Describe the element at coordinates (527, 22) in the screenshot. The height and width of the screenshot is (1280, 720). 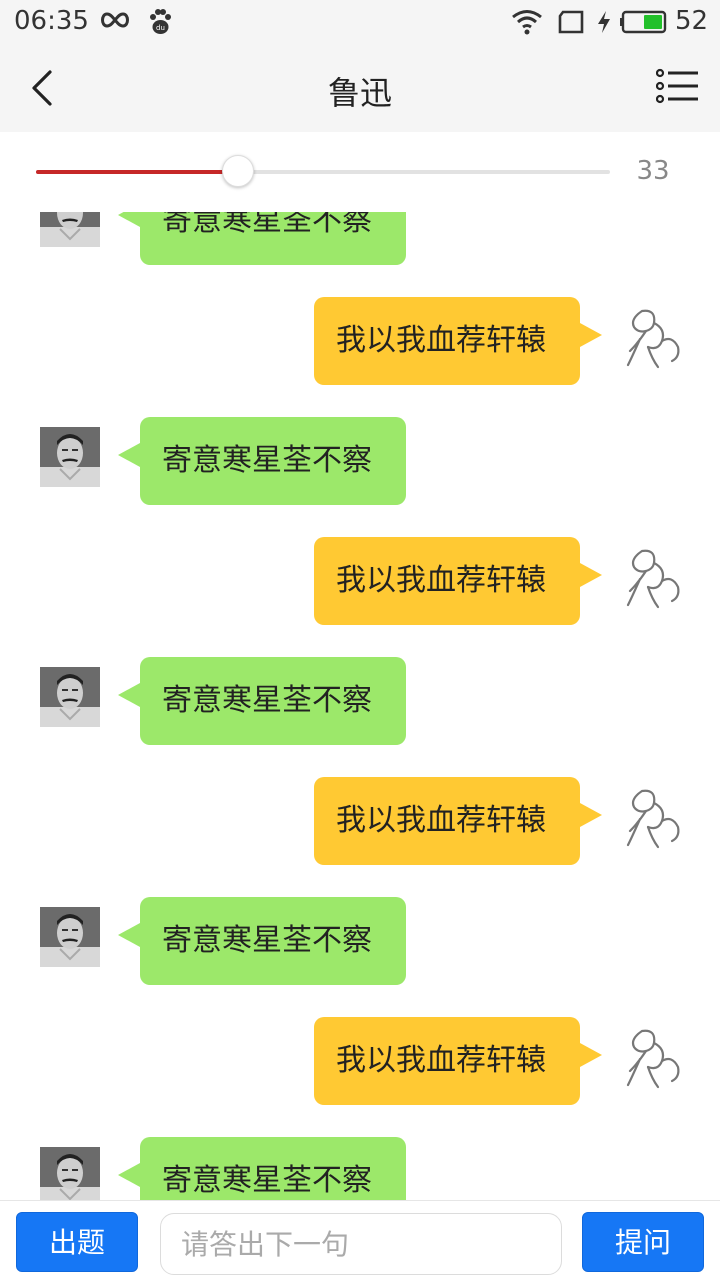
I see `wifi-icon` at that location.